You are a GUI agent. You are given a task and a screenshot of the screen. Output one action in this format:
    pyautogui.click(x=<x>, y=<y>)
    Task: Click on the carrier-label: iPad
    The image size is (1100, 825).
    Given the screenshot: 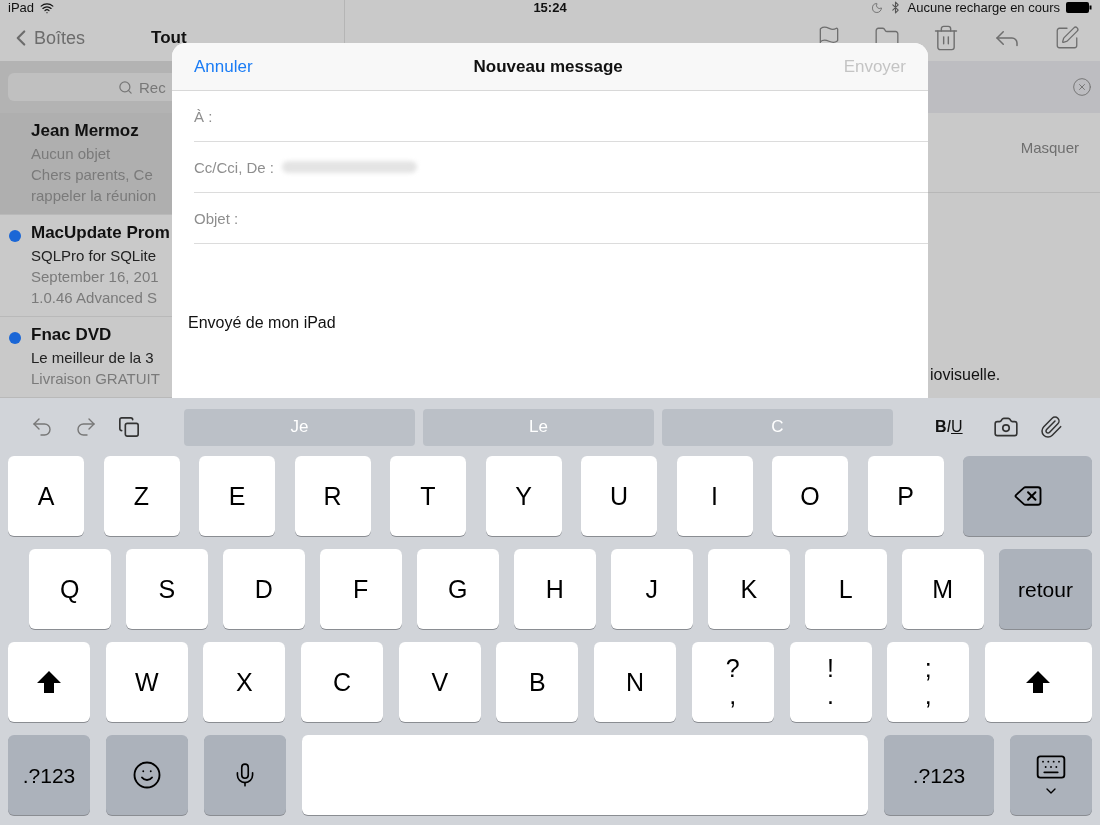 What is the action you would take?
    pyautogui.click(x=21, y=7)
    